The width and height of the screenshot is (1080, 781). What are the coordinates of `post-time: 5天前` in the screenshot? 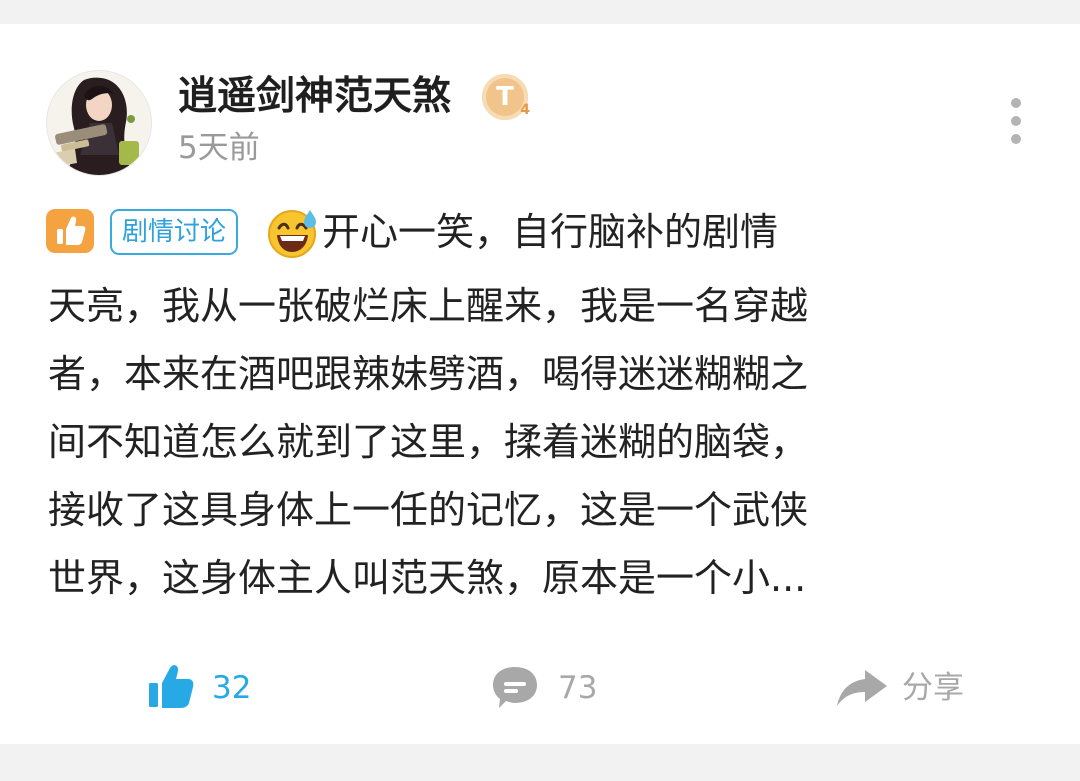 It's located at (219, 148).